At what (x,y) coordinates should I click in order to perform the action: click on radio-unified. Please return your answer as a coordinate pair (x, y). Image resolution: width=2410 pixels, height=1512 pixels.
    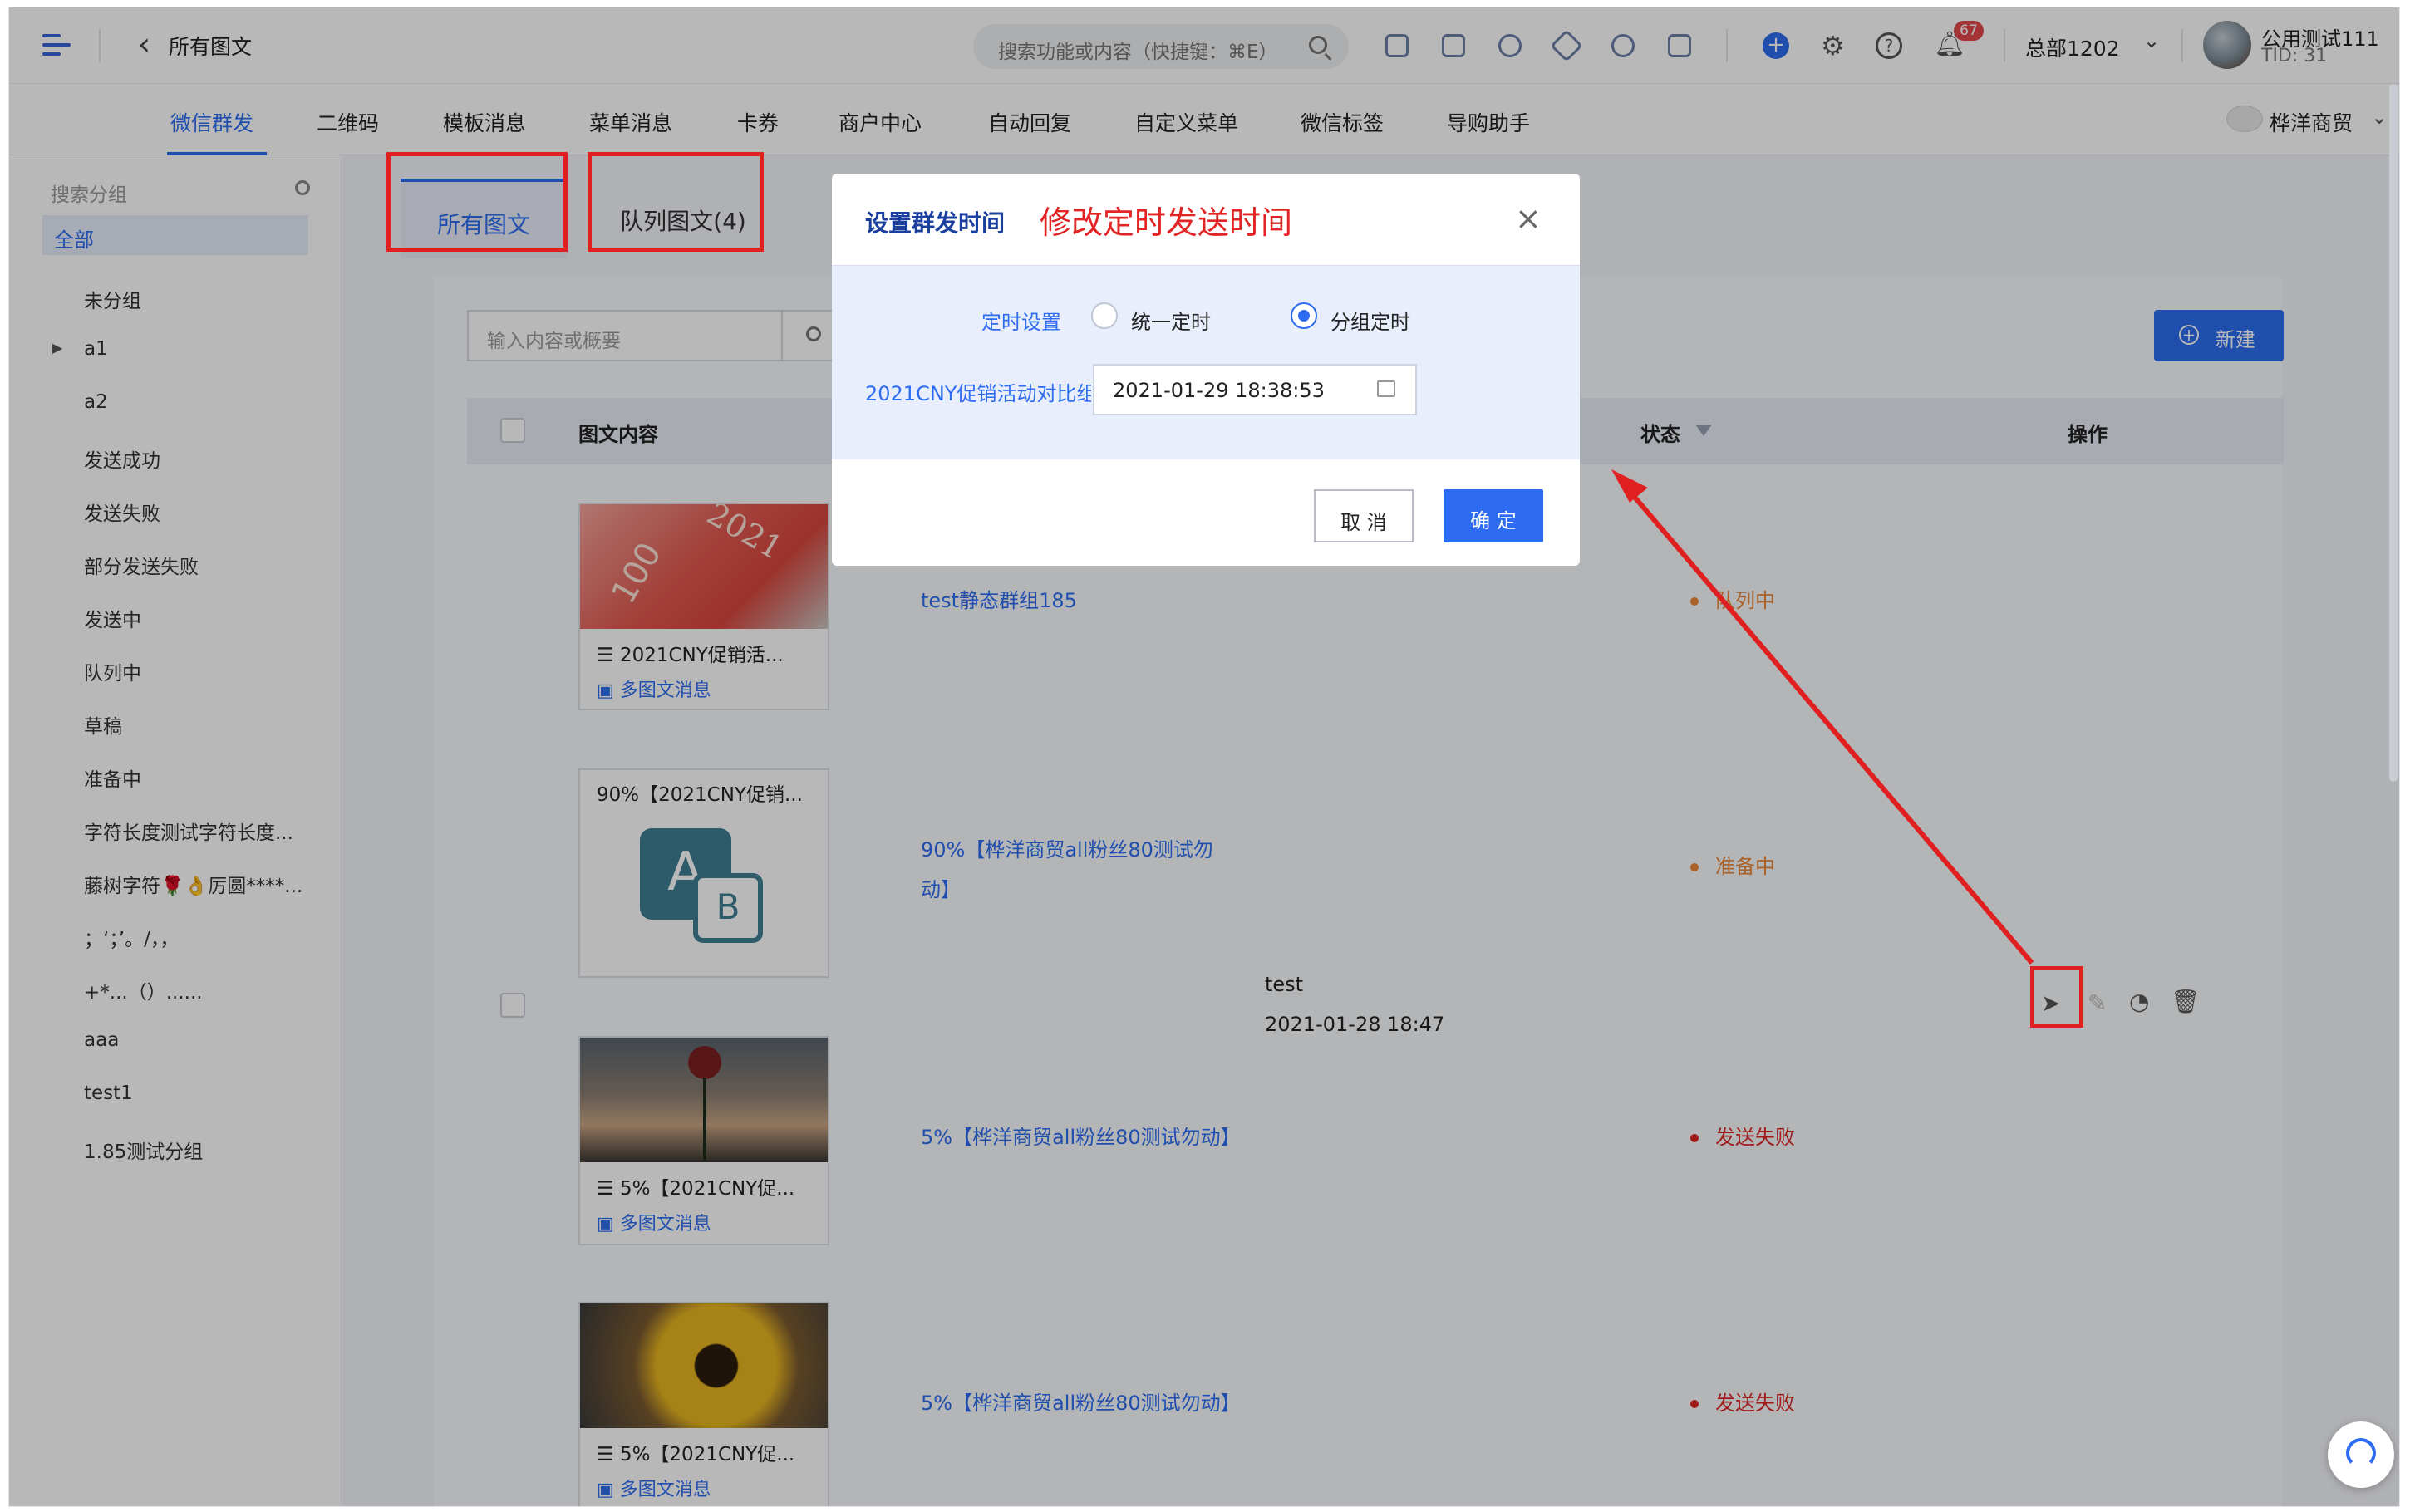
    Looking at the image, I should click on (1104, 316).